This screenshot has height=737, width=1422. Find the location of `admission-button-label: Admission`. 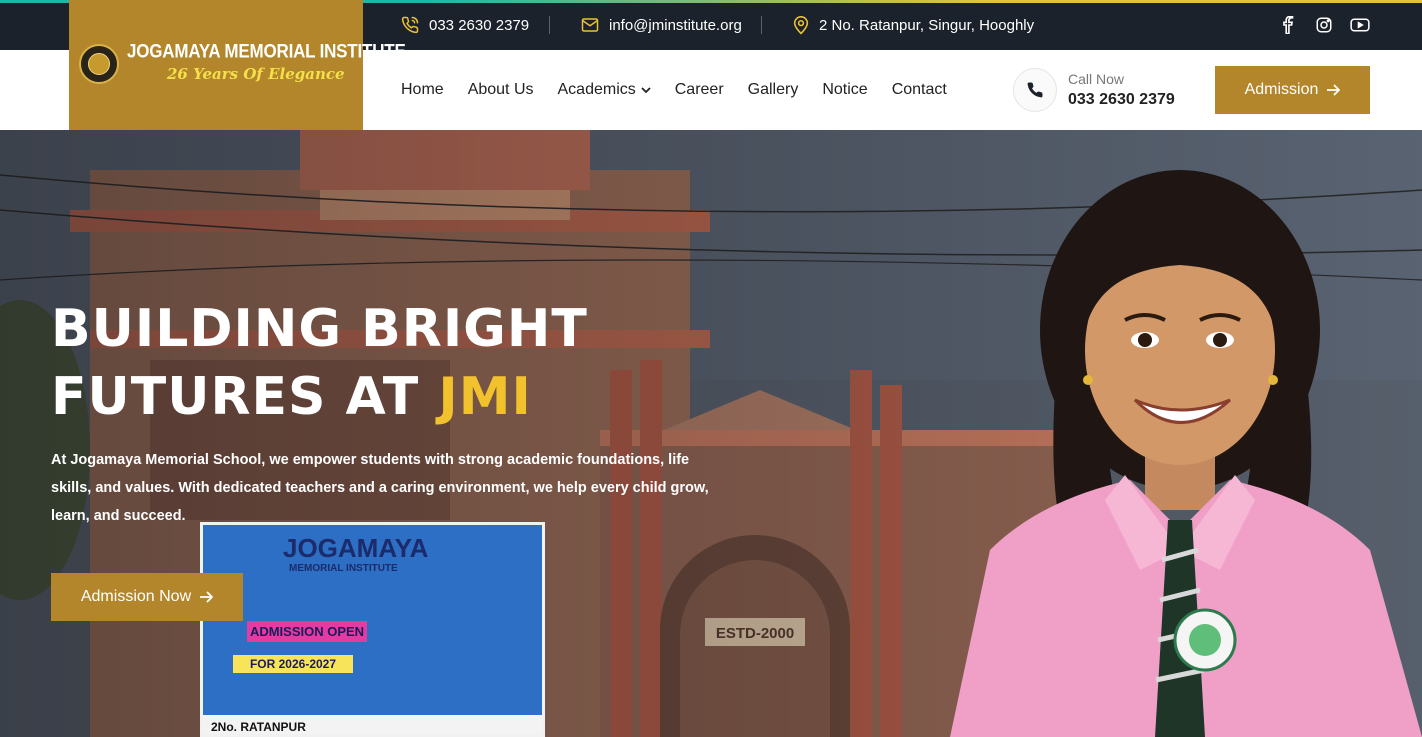

admission-button-label: Admission is located at coordinates (1281, 89).